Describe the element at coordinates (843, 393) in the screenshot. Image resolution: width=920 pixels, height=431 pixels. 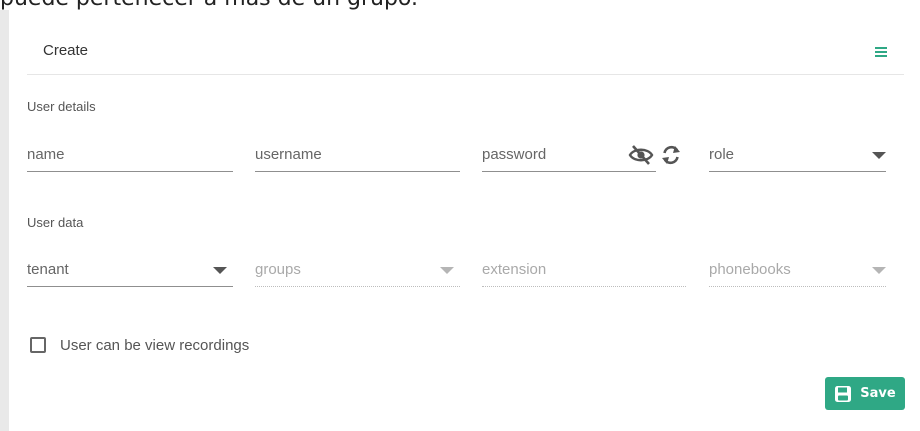
I see `floppy-disk-icon` at that location.